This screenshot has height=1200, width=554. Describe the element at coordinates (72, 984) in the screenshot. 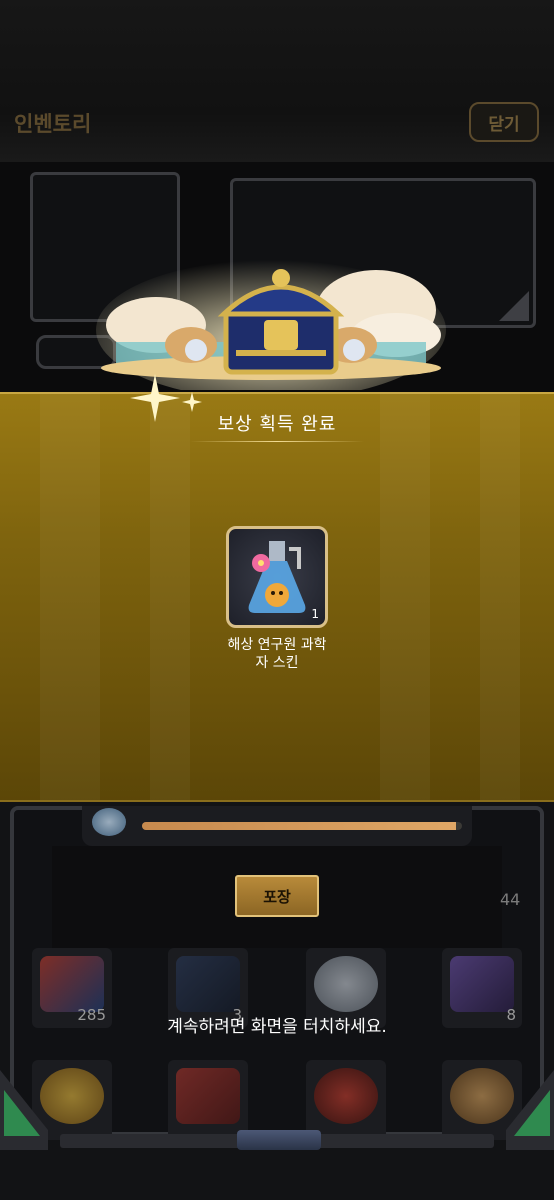

I see `christmas-card-icon` at that location.